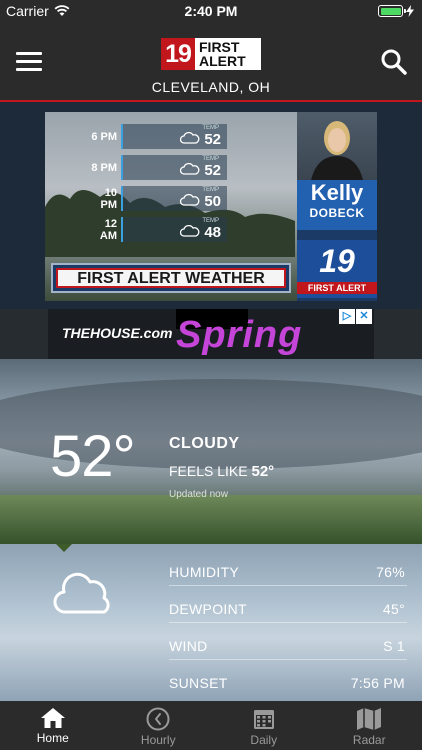 The height and width of the screenshot is (750, 422). I want to click on presenter-silhouette, so click(337, 150).